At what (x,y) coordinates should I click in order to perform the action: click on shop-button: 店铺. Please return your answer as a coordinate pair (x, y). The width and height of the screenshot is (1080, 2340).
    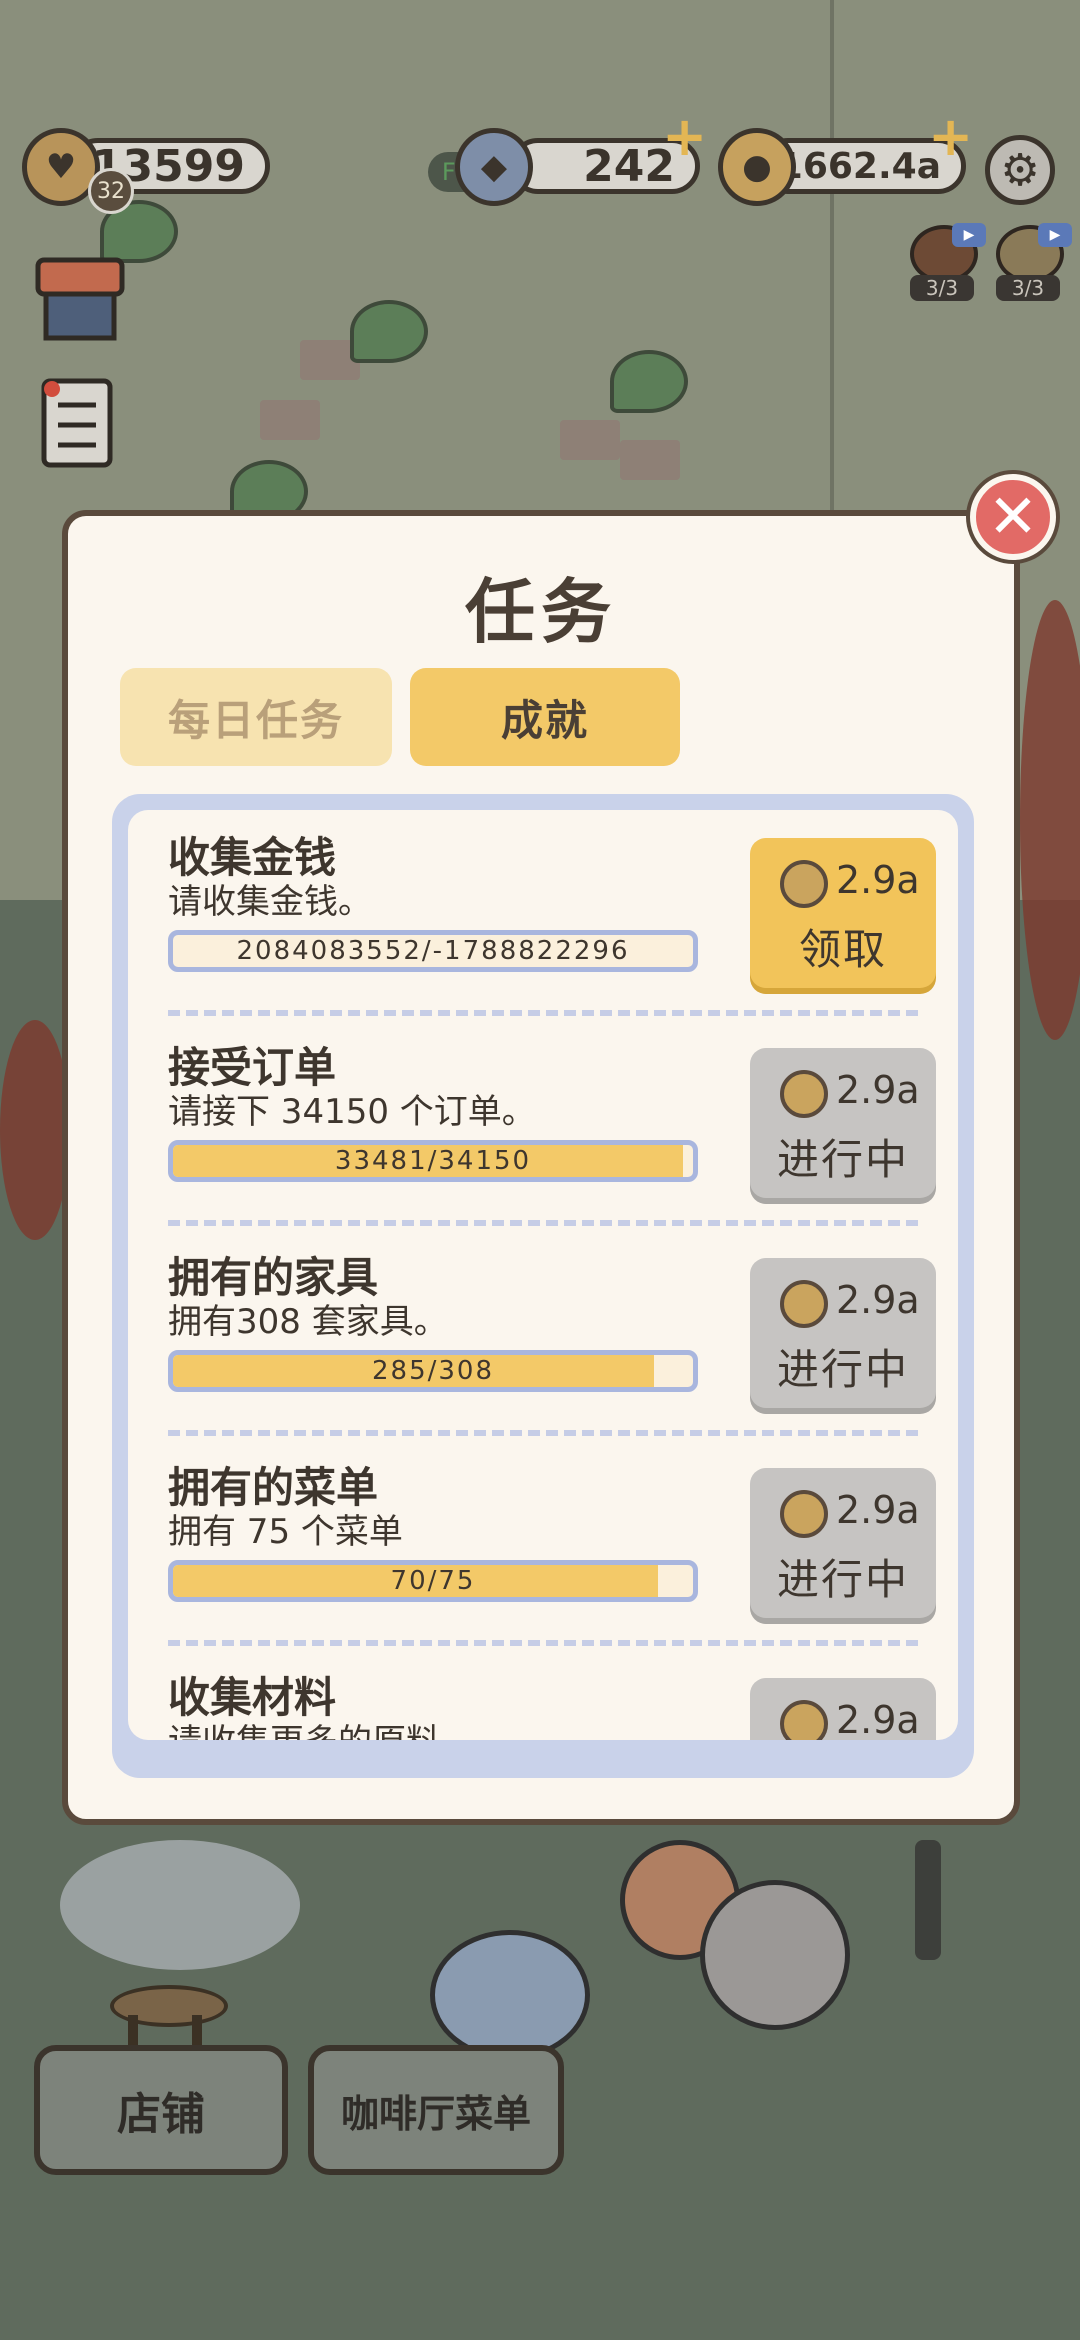
    Looking at the image, I should click on (161, 2110).